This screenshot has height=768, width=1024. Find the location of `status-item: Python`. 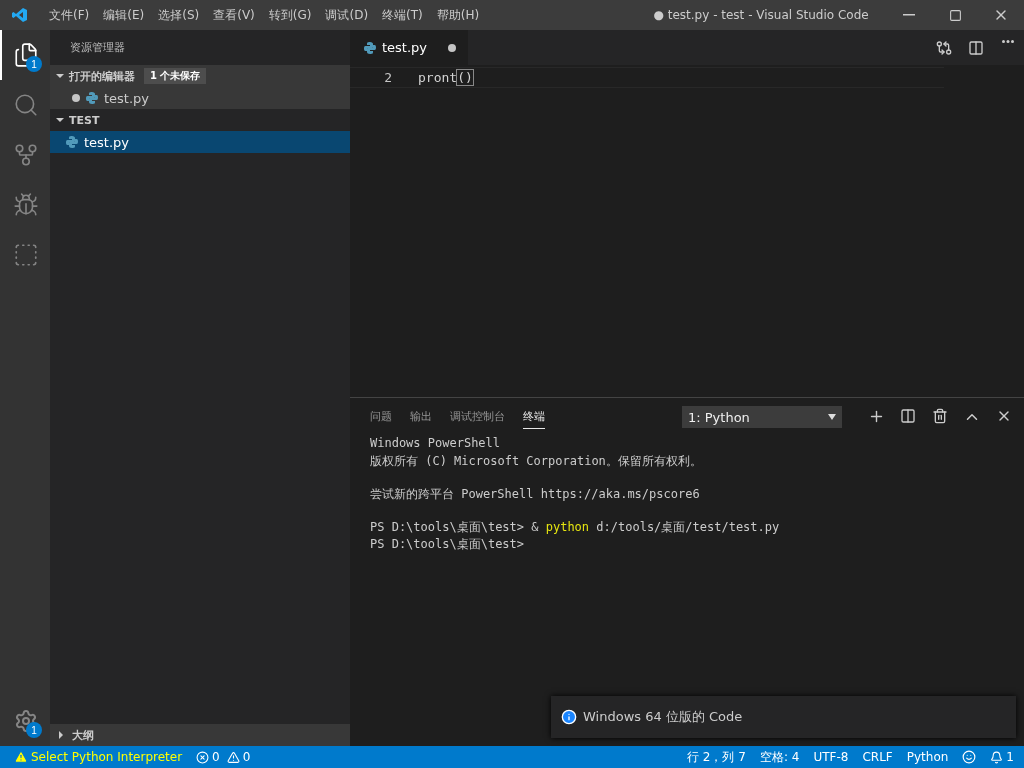

status-item: Python is located at coordinates (927, 757).